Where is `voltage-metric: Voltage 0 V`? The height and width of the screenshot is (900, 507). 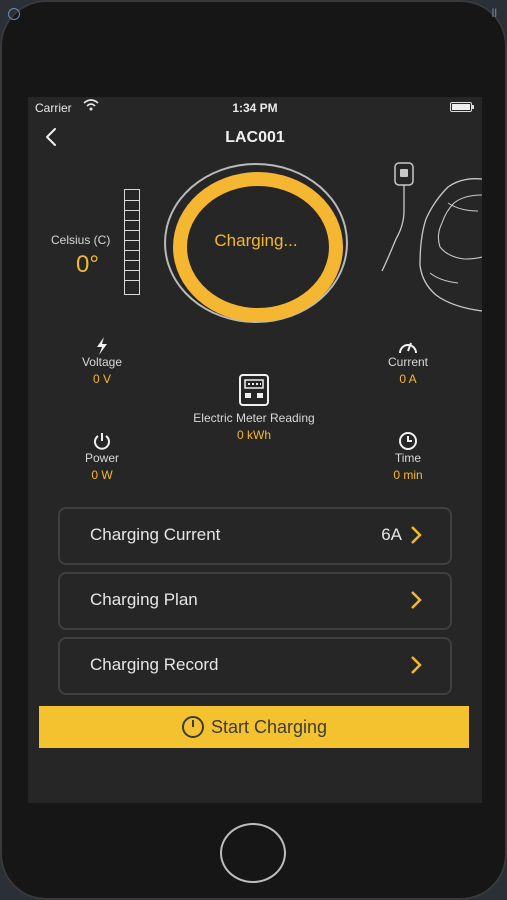
voltage-metric: Voltage 0 V is located at coordinates (102, 359).